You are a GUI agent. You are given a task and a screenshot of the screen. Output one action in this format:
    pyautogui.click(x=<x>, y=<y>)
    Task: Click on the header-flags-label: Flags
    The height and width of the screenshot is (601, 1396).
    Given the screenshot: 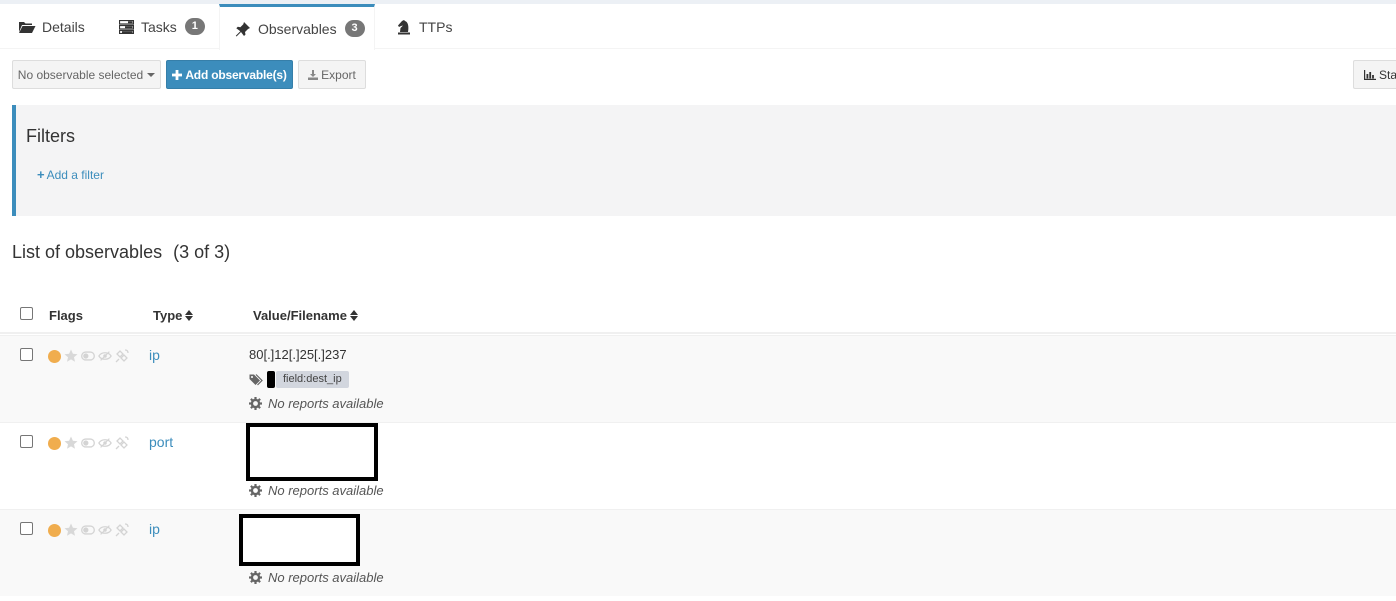 What is the action you would take?
    pyautogui.click(x=66, y=315)
    